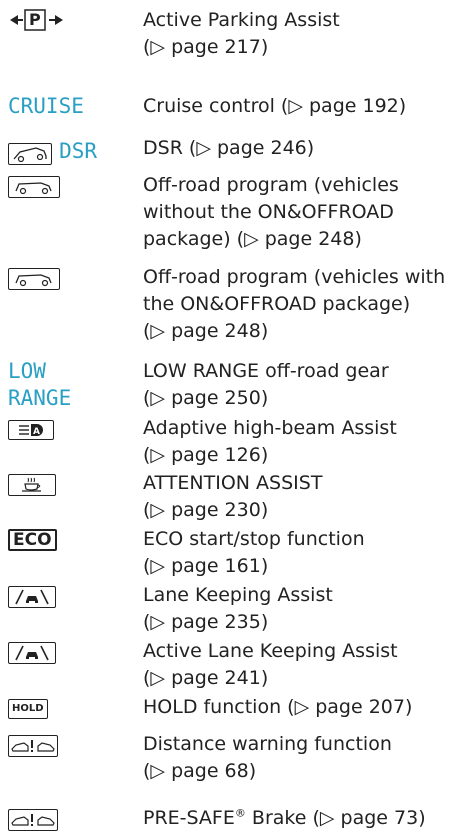 The height and width of the screenshot is (839, 450). Describe the element at coordinates (78, 151) in the screenshot. I see `dsr-text: DSR` at that location.